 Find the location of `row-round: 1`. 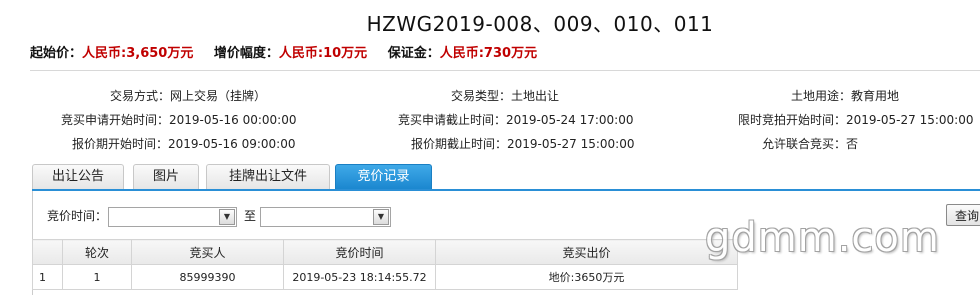

row-round: 1 is located at coordinates (97, 277).